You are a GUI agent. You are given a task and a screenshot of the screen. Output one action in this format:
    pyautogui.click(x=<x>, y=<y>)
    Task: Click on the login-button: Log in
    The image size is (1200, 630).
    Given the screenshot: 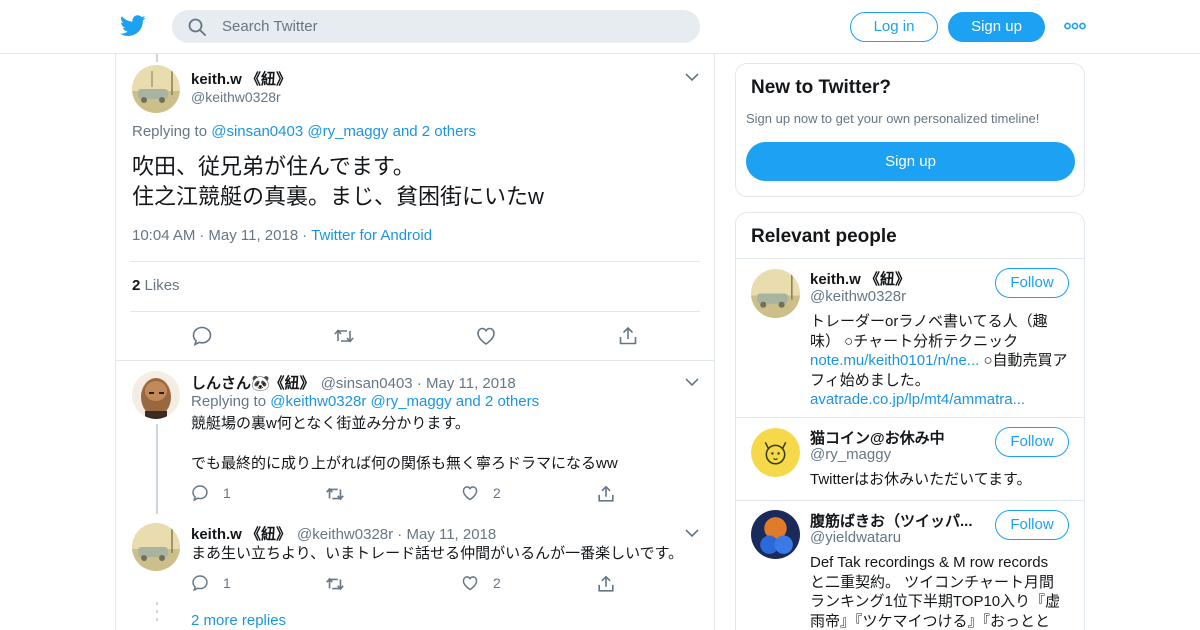 What is the action you would take?
    pyautogui.click(x=894, y=27)
    